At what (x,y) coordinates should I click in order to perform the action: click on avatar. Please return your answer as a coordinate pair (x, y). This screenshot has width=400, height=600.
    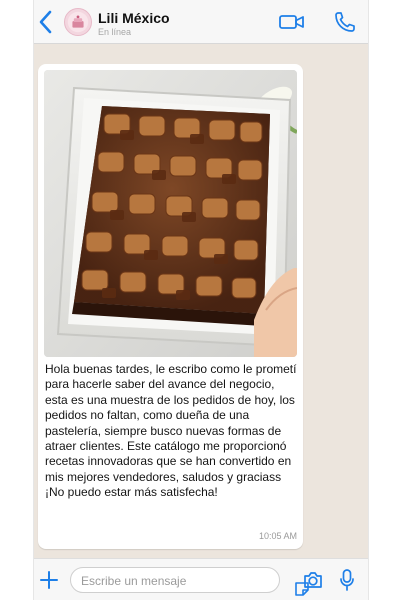
    Looking at the image, I should click on (78, 22).